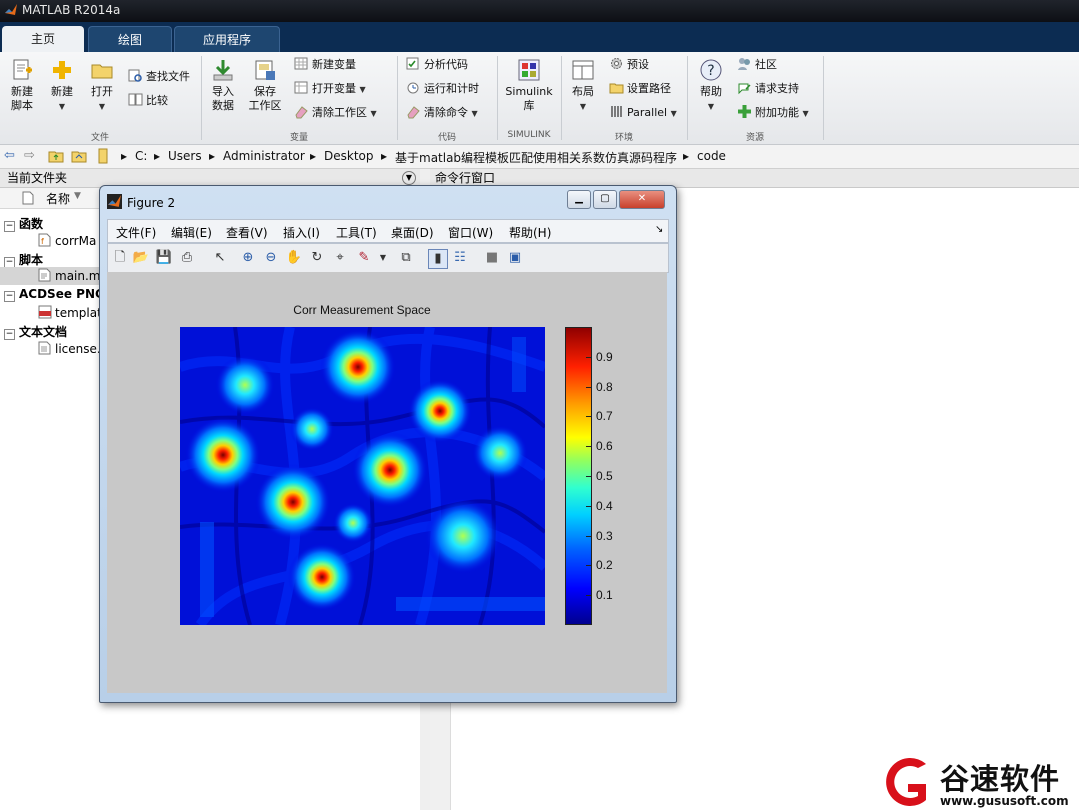 Image resolution: width=1079 pixels, height=810 pixels. I want to click on menu-window: 窗口(W), so click(470, 232).